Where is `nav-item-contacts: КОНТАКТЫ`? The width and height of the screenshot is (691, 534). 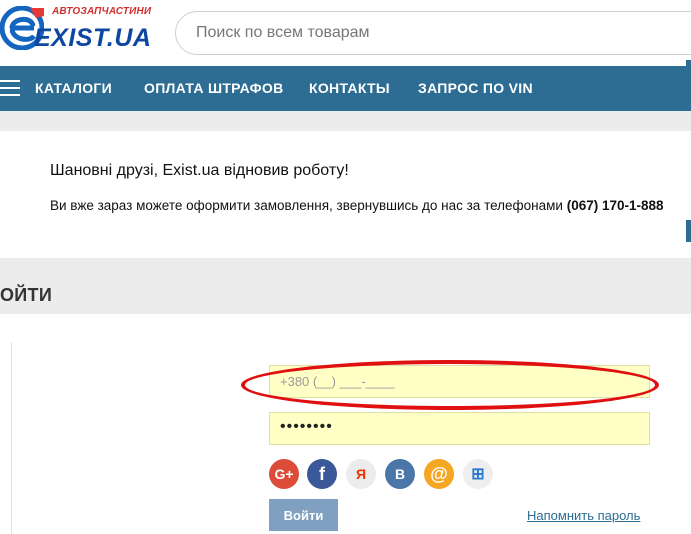
nav-item-contacts: КОНТАКТЫ is located at coordinates (349, 88).